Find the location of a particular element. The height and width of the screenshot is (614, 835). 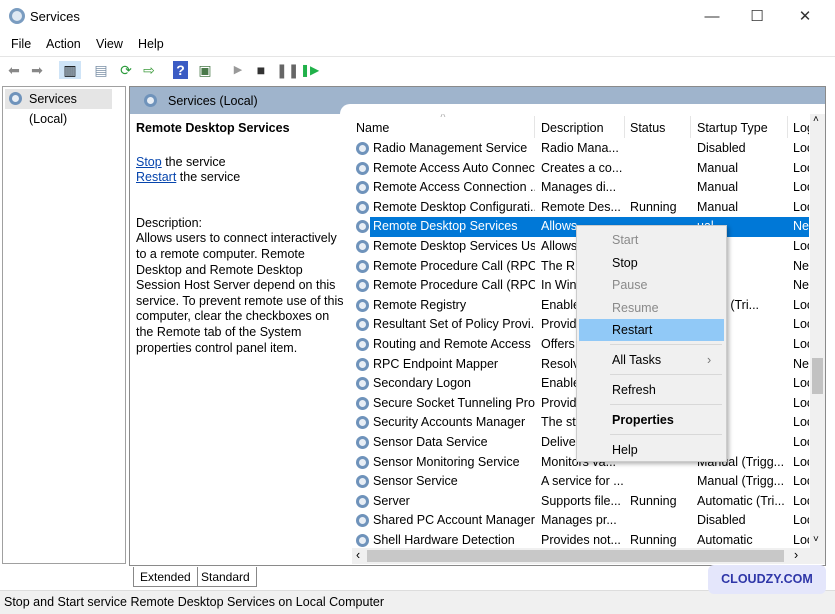

tab-standard: Standard is located at coordinates (226, 577).